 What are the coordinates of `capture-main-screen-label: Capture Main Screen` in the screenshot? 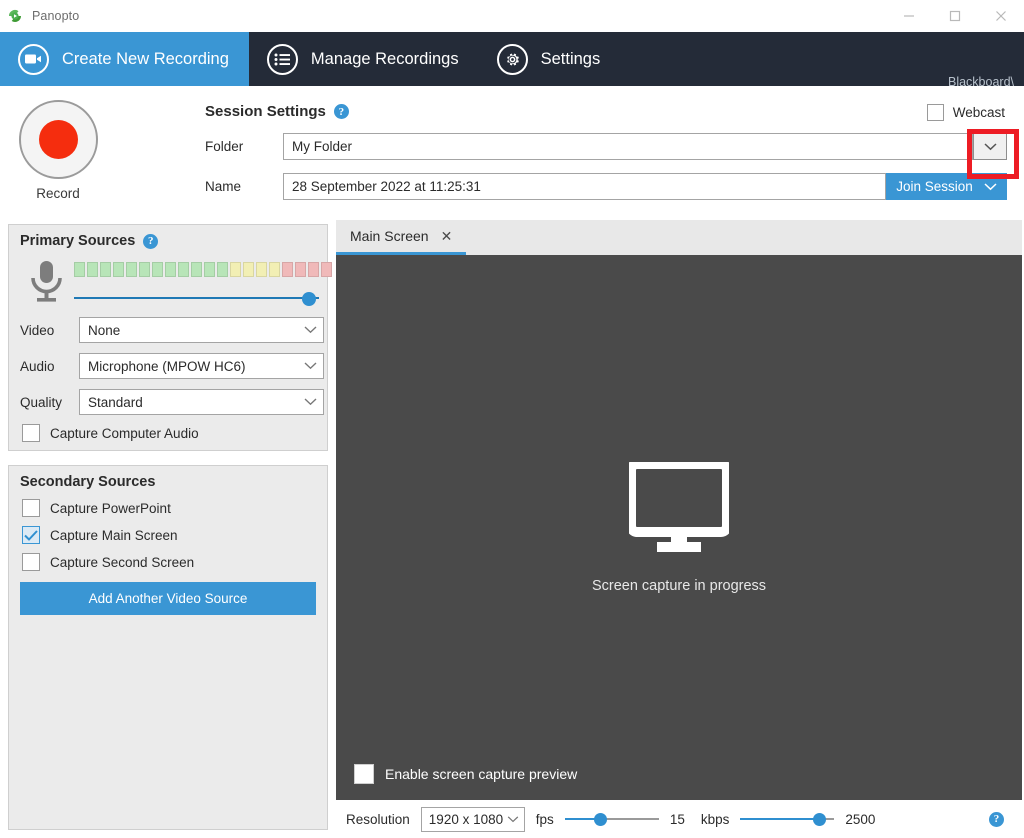 It's located at (114, 535).